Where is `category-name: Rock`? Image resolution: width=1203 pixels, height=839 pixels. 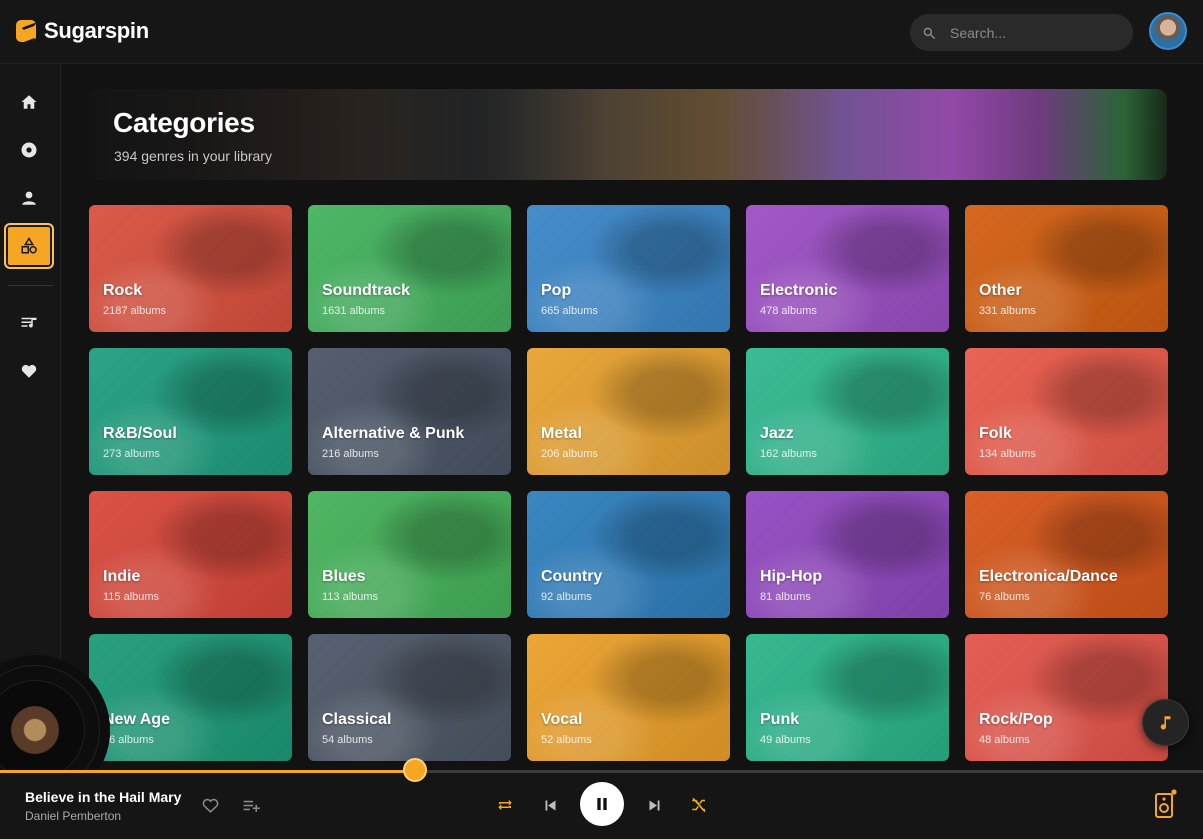
category-name: Rock is located at coordinates (123, 290).